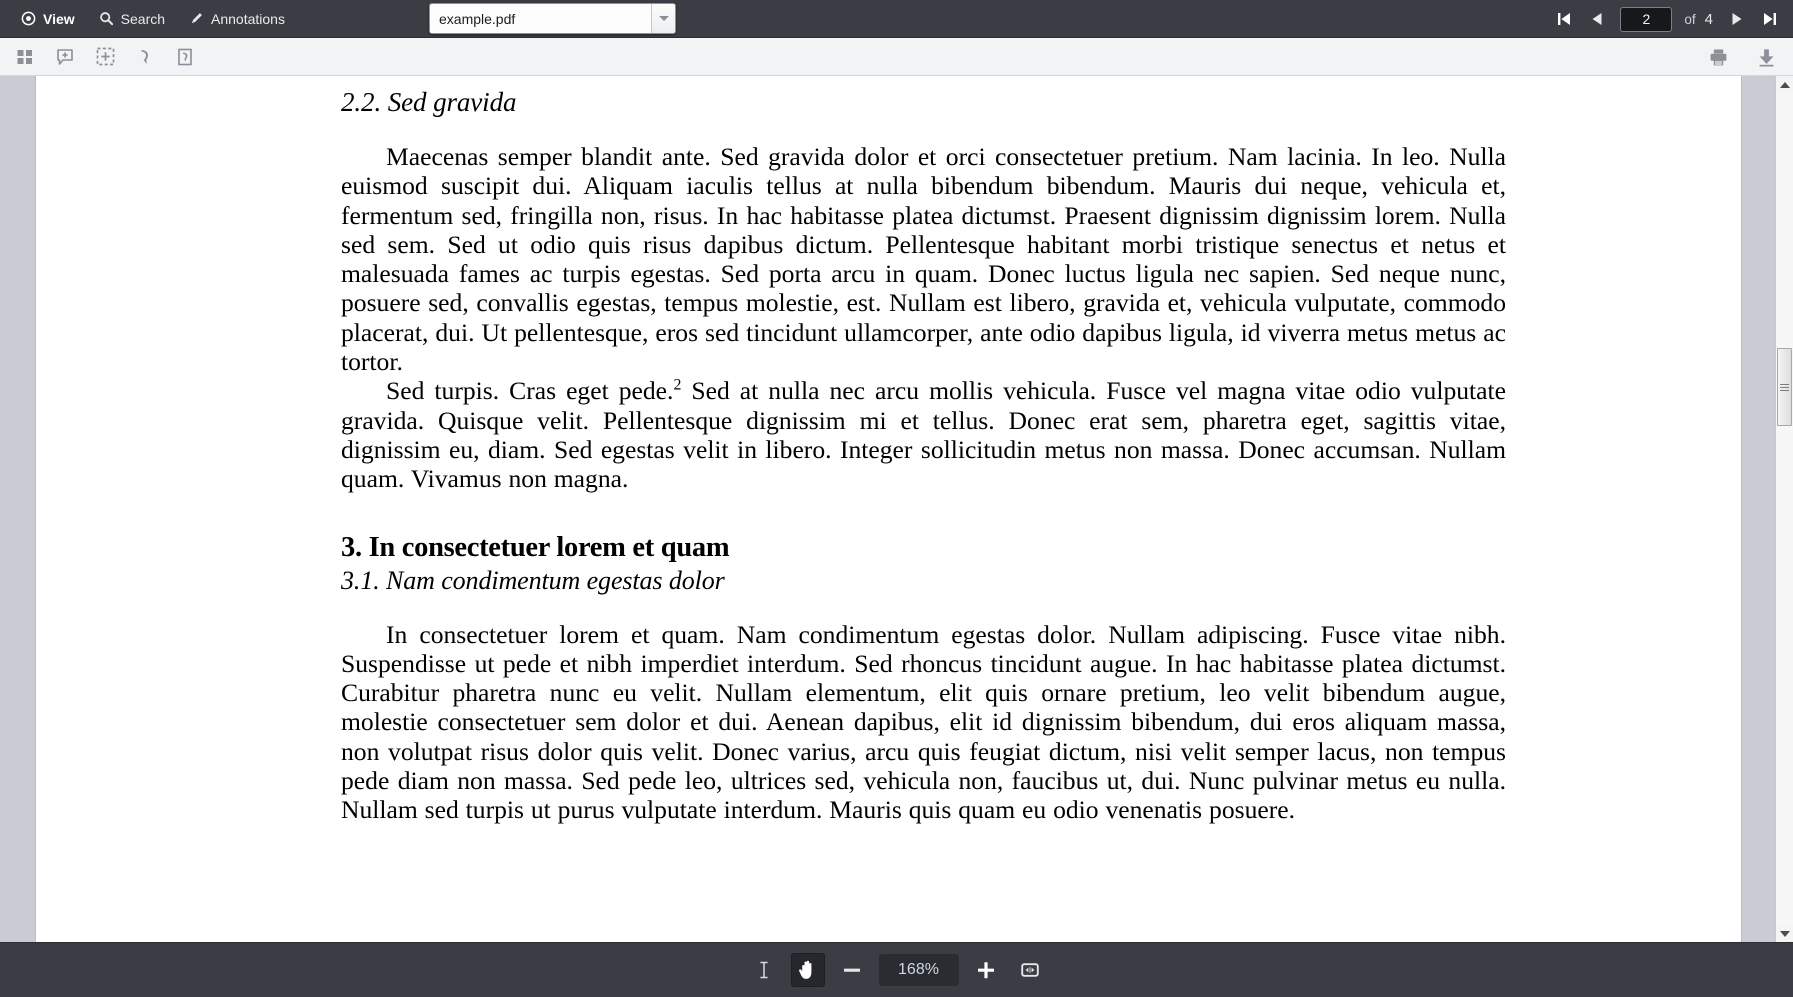  I want to click on thumbnails-button, so click(25, 57).